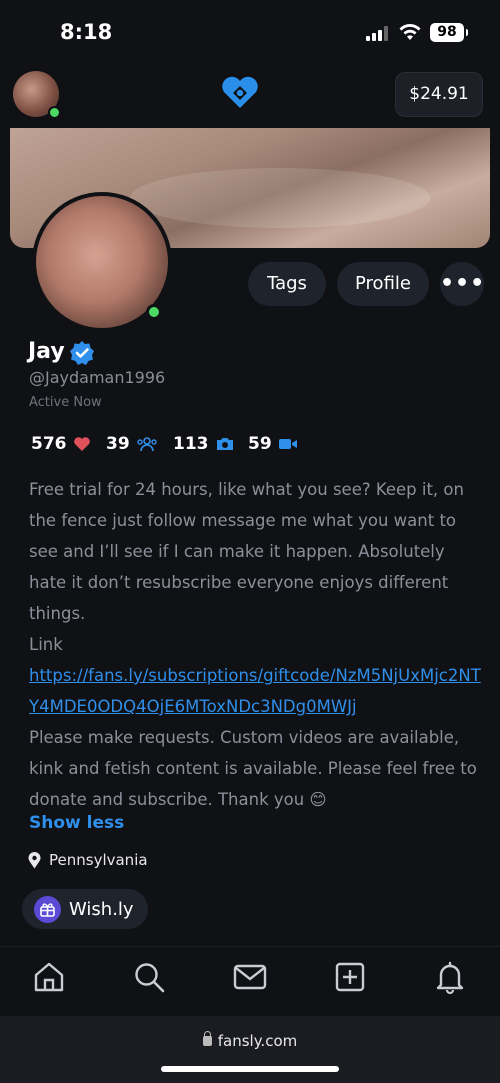 This screenshot has height=1083, width=500. Describe the element at coordinates (257, 1041) in the screenshot. I see `url-text: fansly.com` at that location.